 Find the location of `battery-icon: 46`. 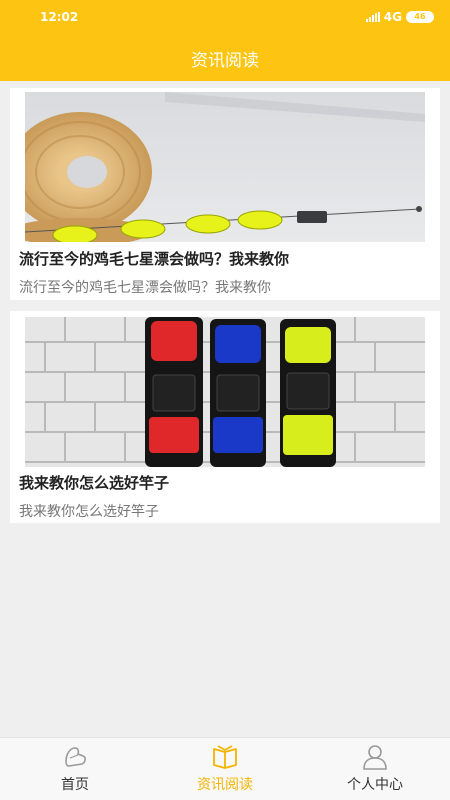

battery-icon: 46 is located at coordinates (420, 17).